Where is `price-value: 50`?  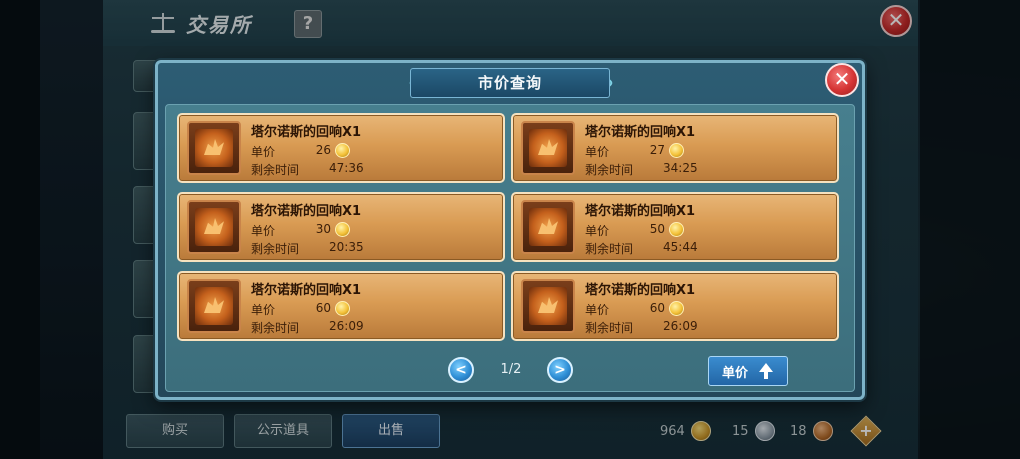
price-value: 50 is located at coordinates (657, 229).